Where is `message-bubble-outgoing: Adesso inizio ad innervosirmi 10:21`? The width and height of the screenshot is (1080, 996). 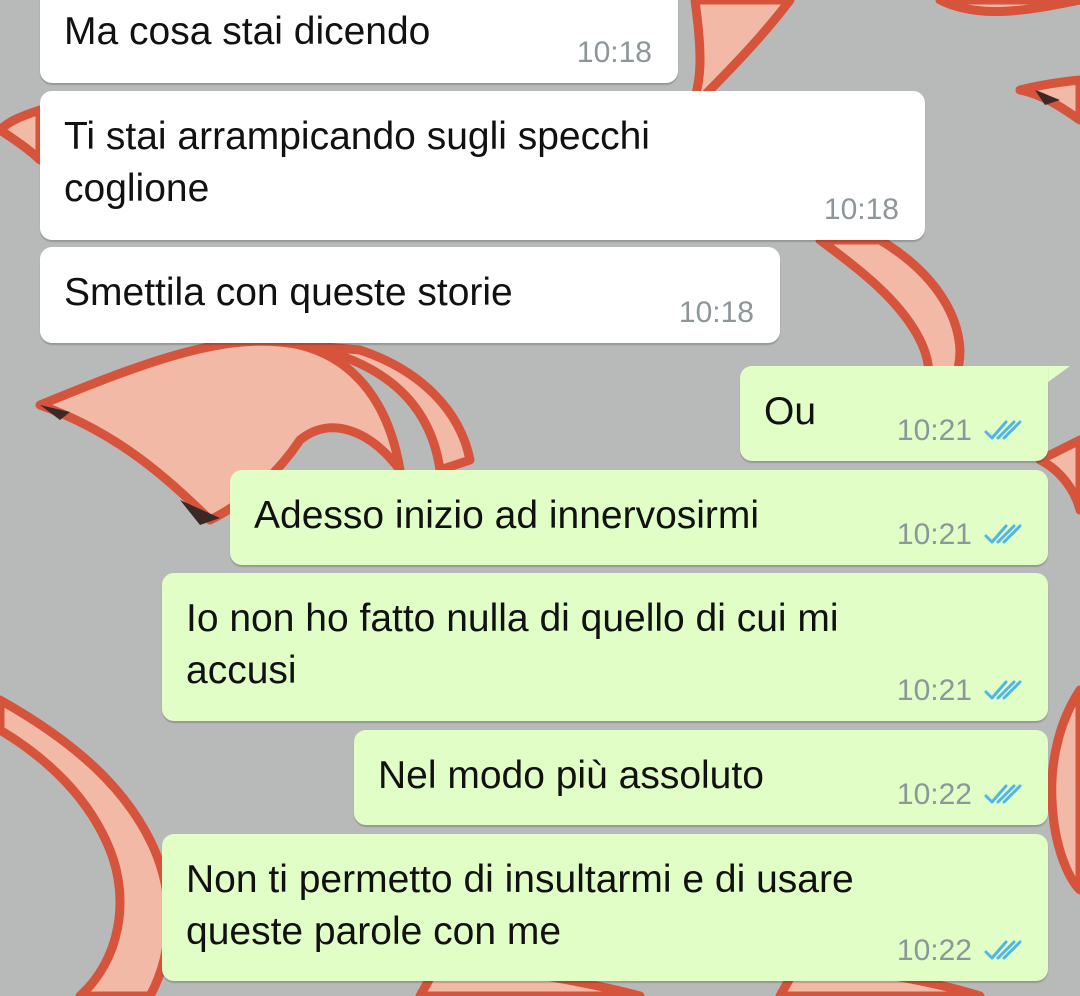
message-bubble-outgoing: Adesso inizio ad innervosirmi 10:21 is located at coordinates (639, 517).